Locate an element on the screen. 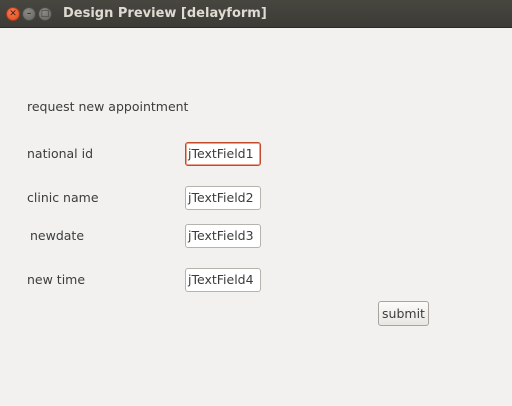 The image size is (512, 406). maximize-icon: □ is located at coordinates (45, 13).